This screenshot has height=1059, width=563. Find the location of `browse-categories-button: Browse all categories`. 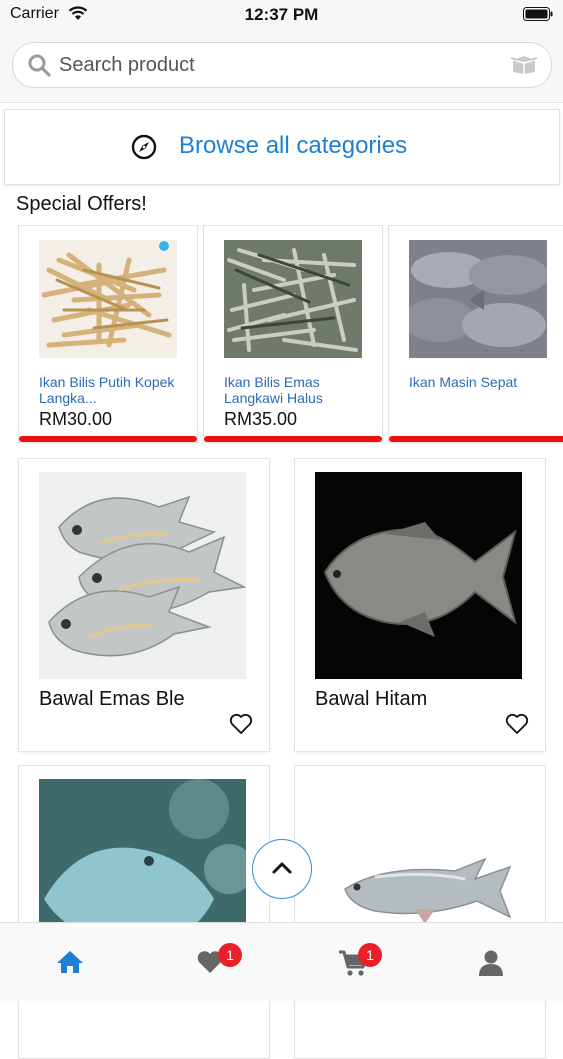

browse-categories-button: Browse all categories is located at coordinates (282, 147).